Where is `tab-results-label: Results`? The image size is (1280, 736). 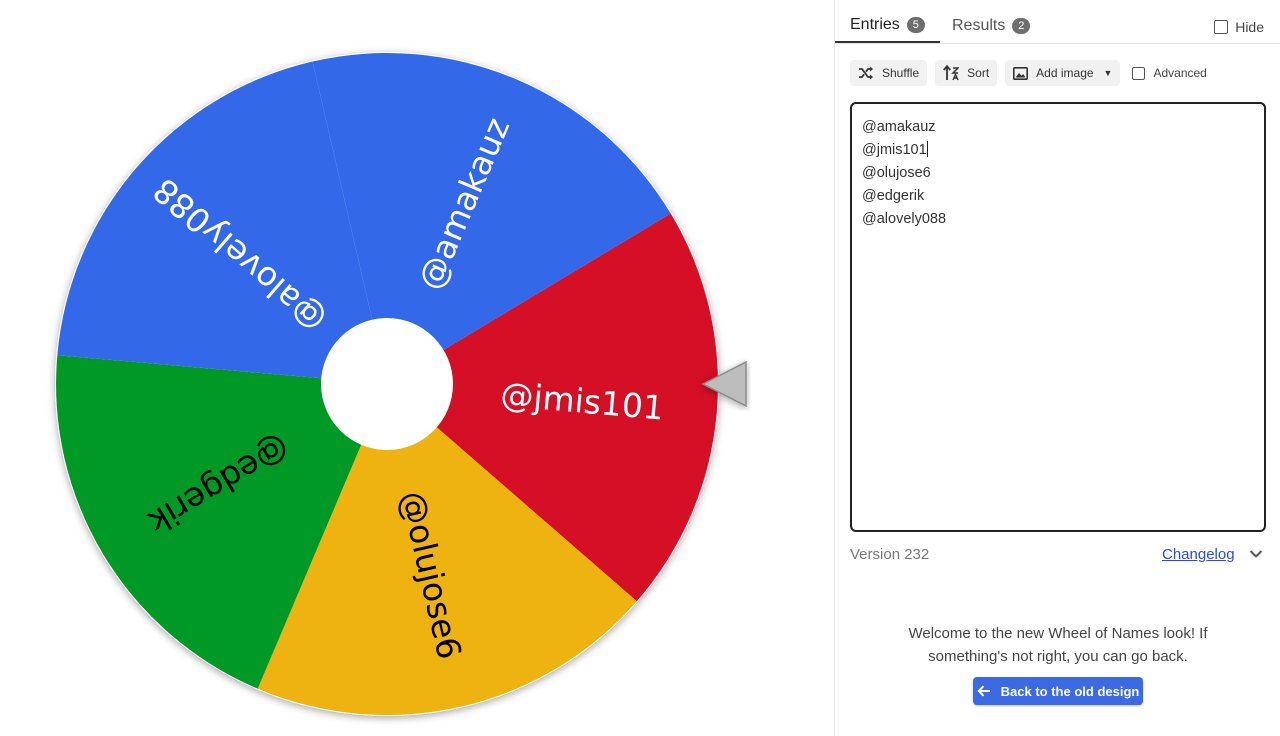 tab-results-label: Results is located at coordinates (979, 25).